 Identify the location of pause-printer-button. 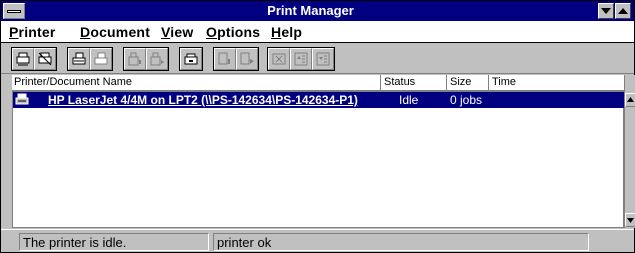
(135, 59).